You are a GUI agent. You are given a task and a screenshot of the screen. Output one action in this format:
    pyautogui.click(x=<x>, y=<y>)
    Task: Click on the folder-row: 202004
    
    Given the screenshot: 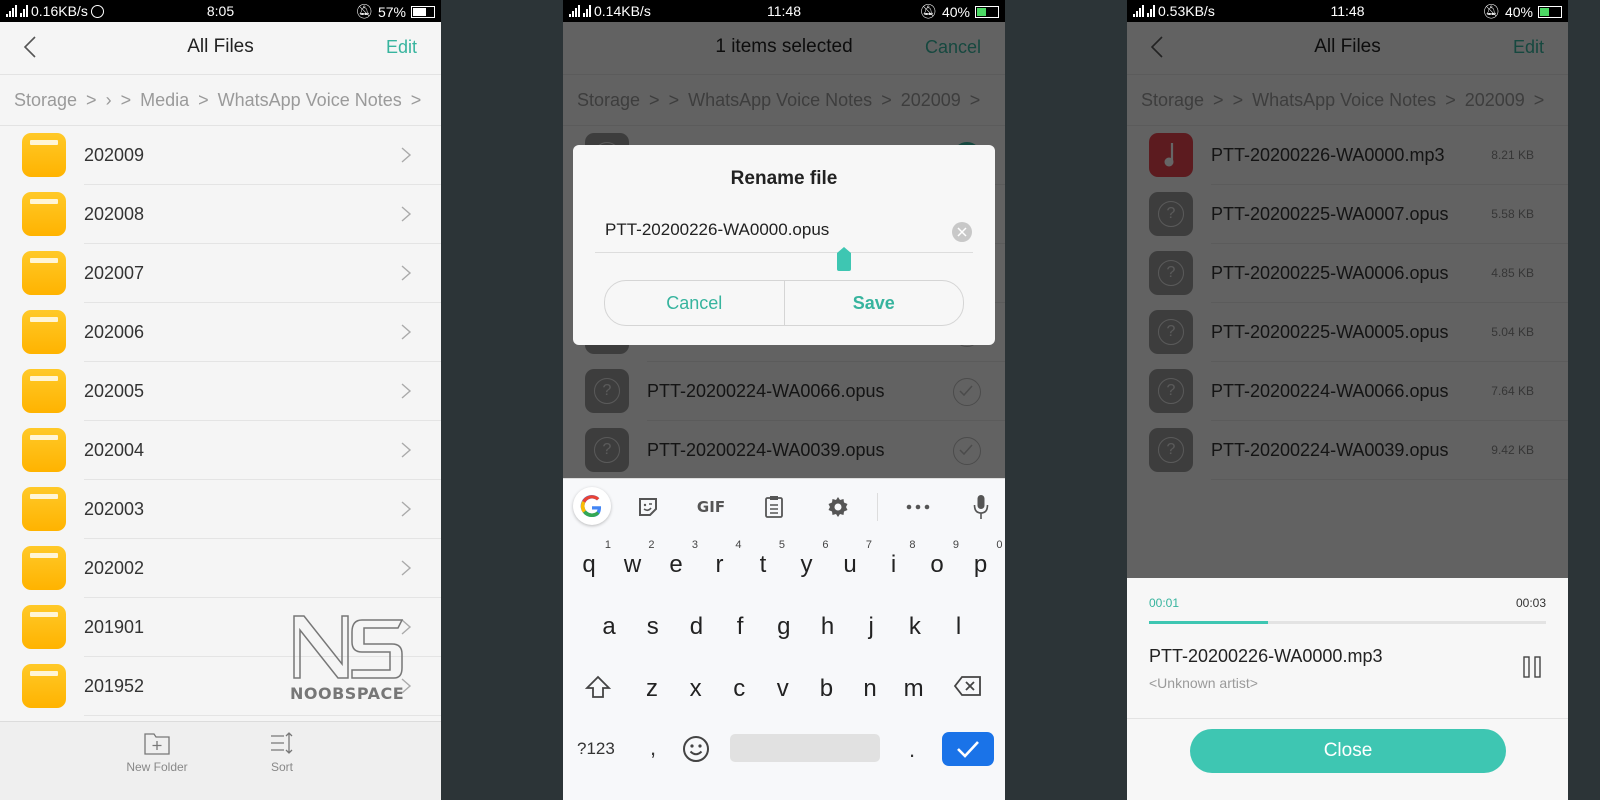 What is the action you would take?
    pyautogui.click(x=220, y=450)
    